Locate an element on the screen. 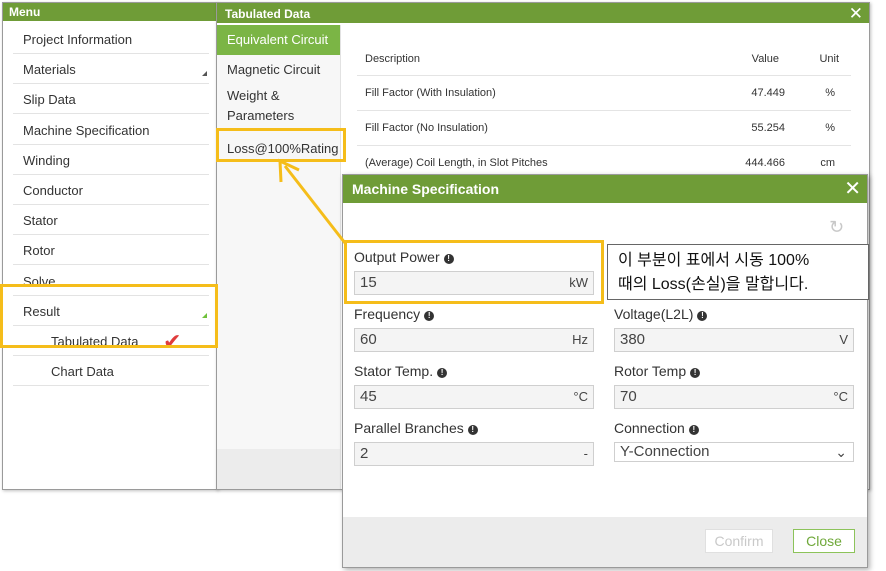 This screenshot has width=886, height=571. note-line2: 때의 Loss(손실)을 말합니다. is located at coordinates (713, 284).